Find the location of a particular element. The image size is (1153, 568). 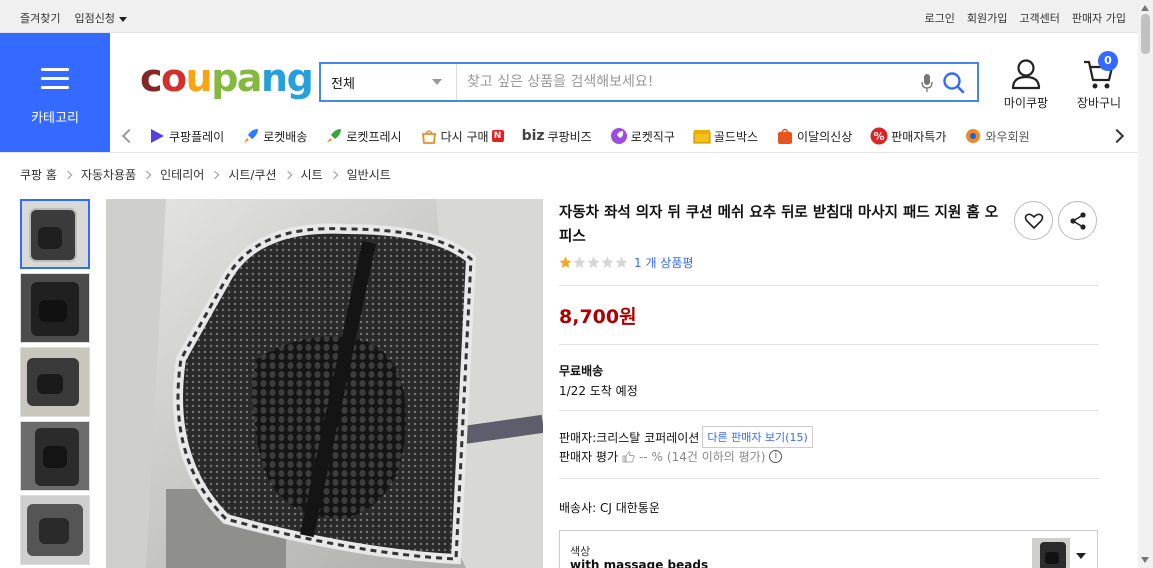

scroll-up-icon is located at coordinates (1145, 8).